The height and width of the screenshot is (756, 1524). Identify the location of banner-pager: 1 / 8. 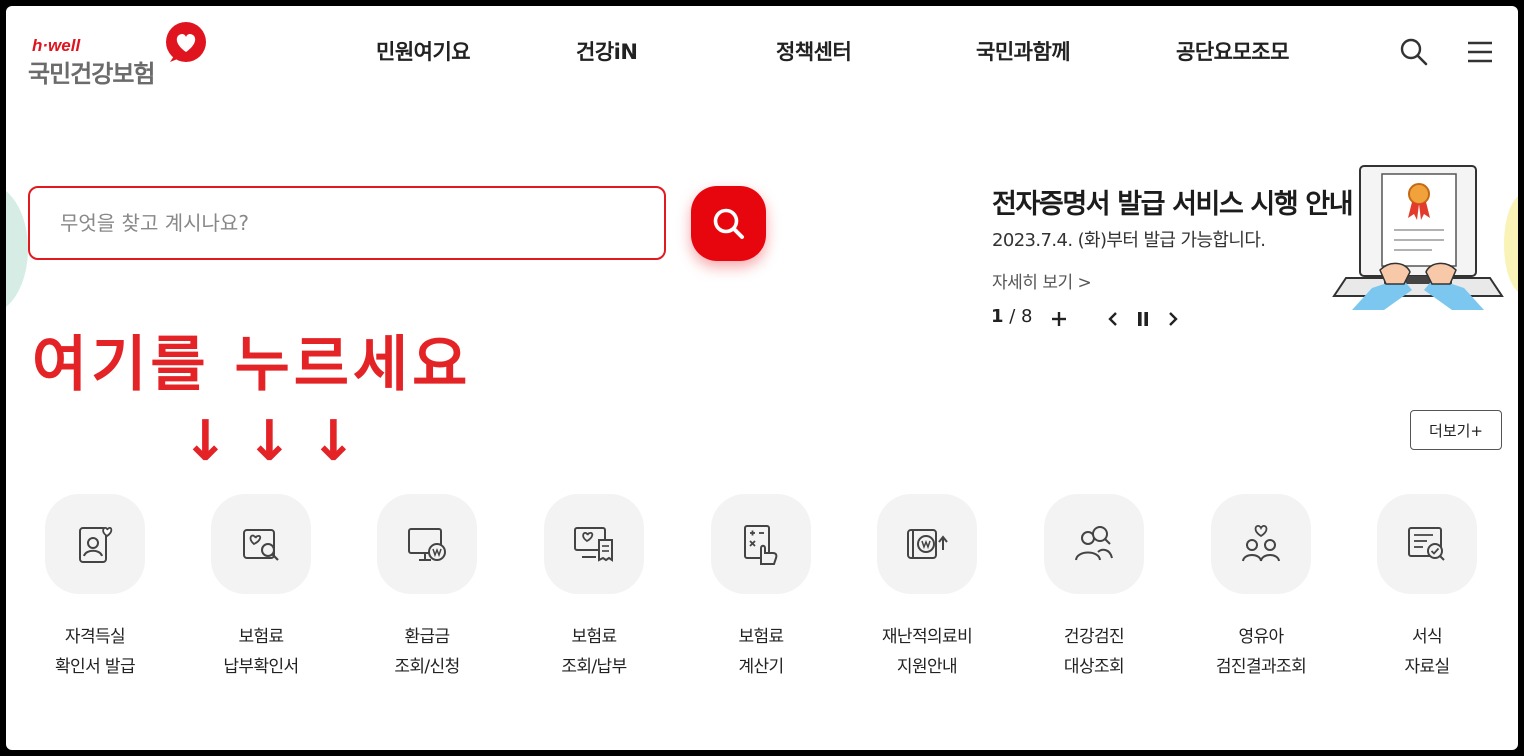
(1012, 319).